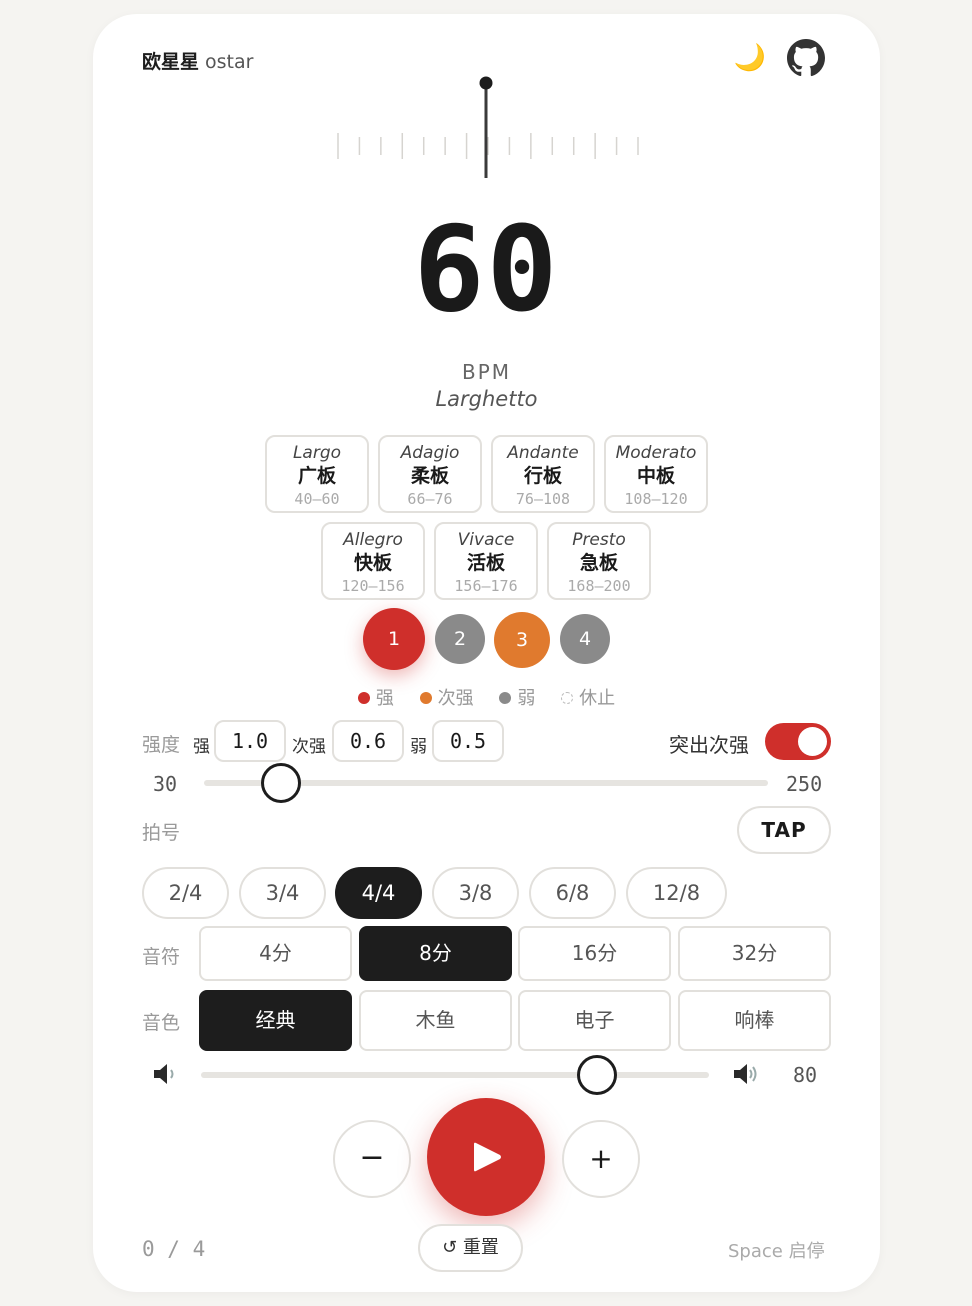  I want to click on strong-label: 强, so click(201, 747).